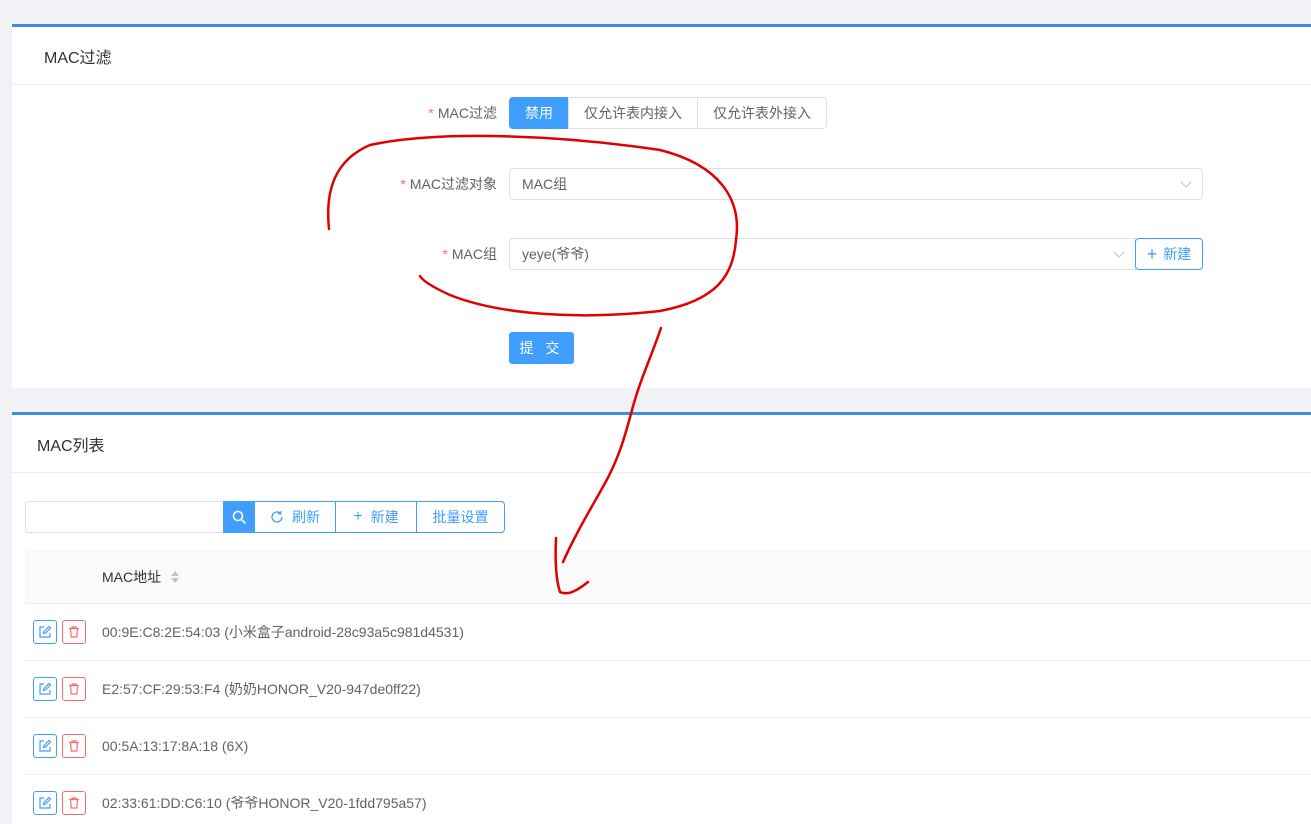  Describe the element at coordinates (277, 517) in the screenshot. I see `refresh-icon` at that location.